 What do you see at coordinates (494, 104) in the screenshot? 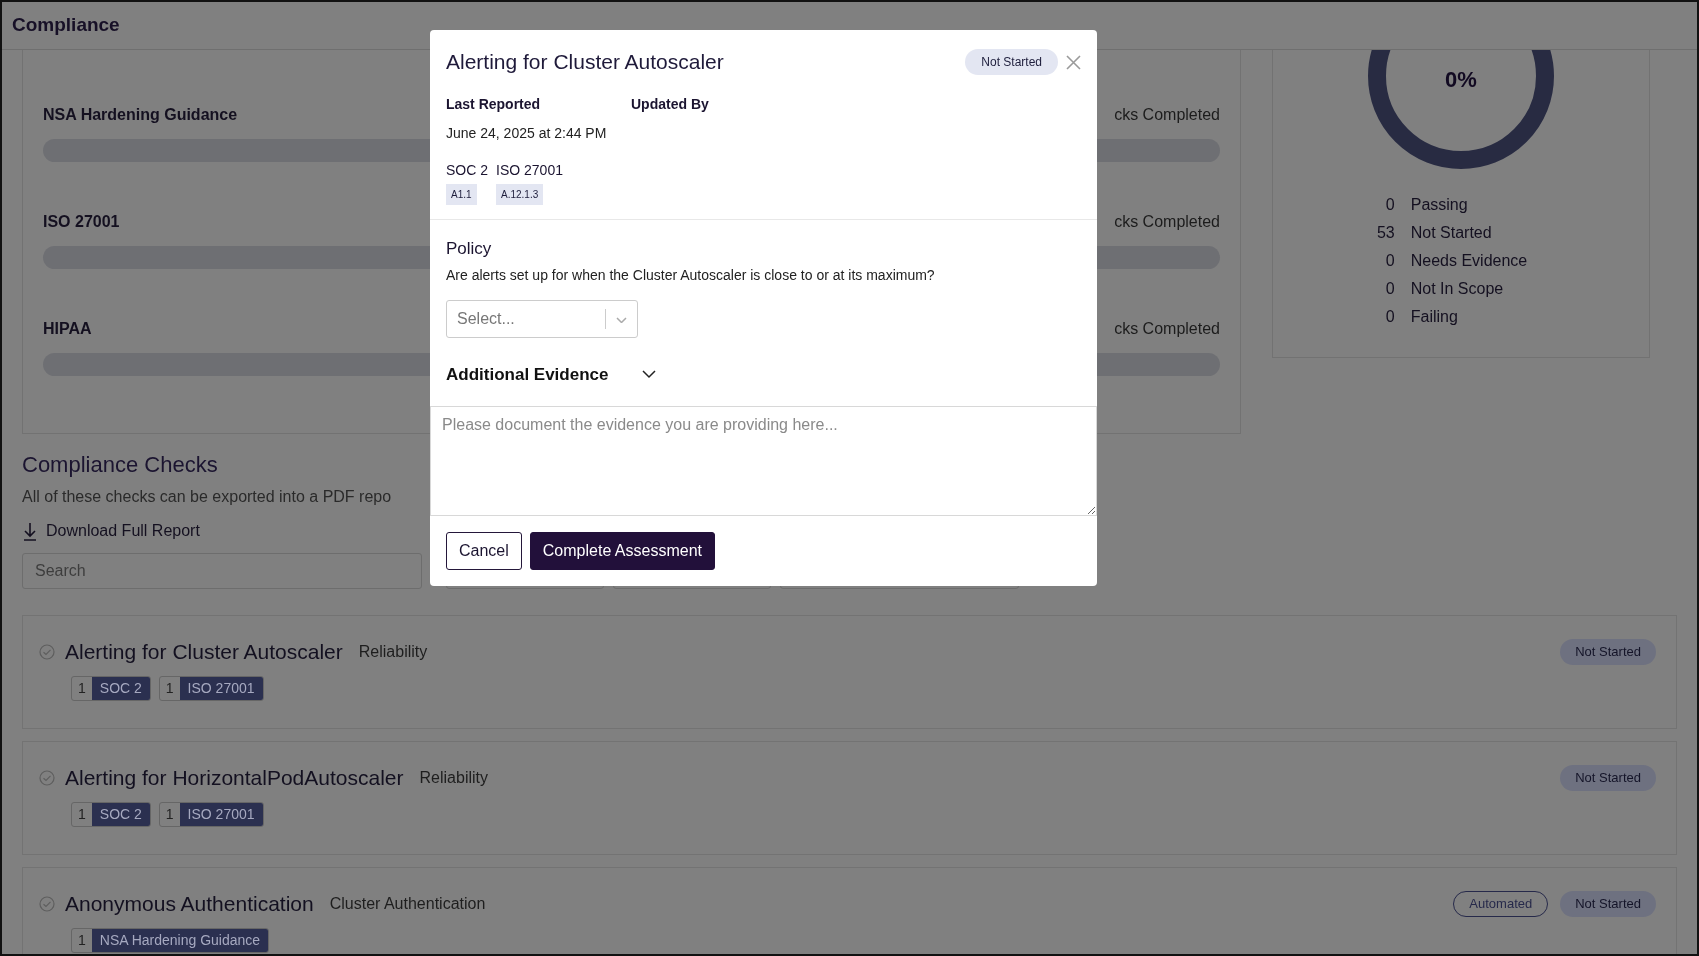
I see `field-label: Last Reported` at bounding box center [494, 104].